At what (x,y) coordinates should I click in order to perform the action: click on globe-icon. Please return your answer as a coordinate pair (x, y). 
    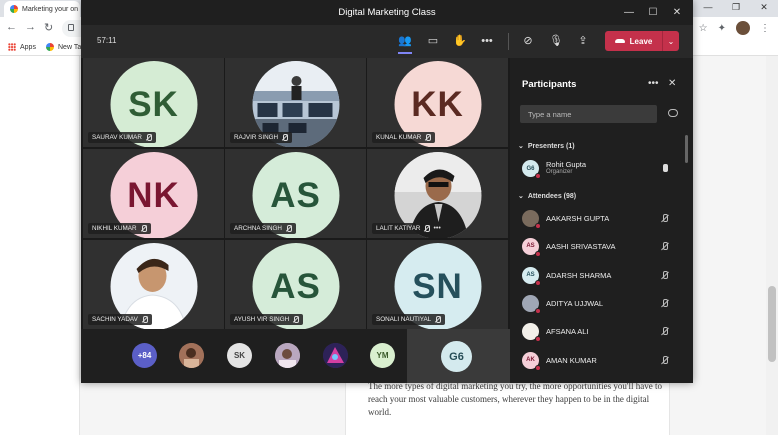
    Looking at the image, I should click on (50, 47).